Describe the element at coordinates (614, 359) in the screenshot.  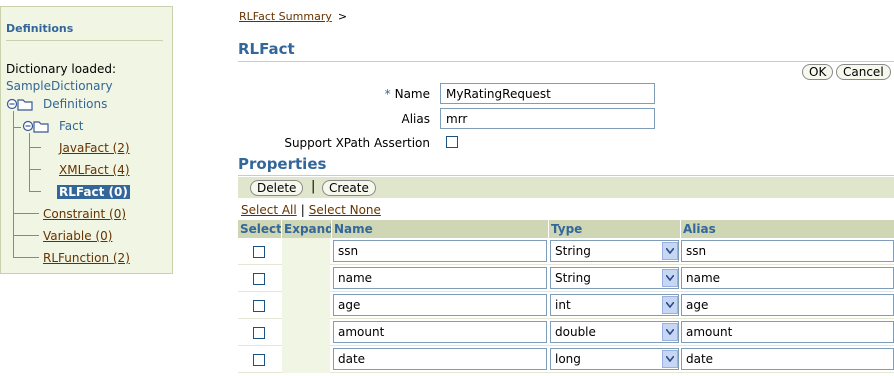
I see `property-type-select: long` at that location.